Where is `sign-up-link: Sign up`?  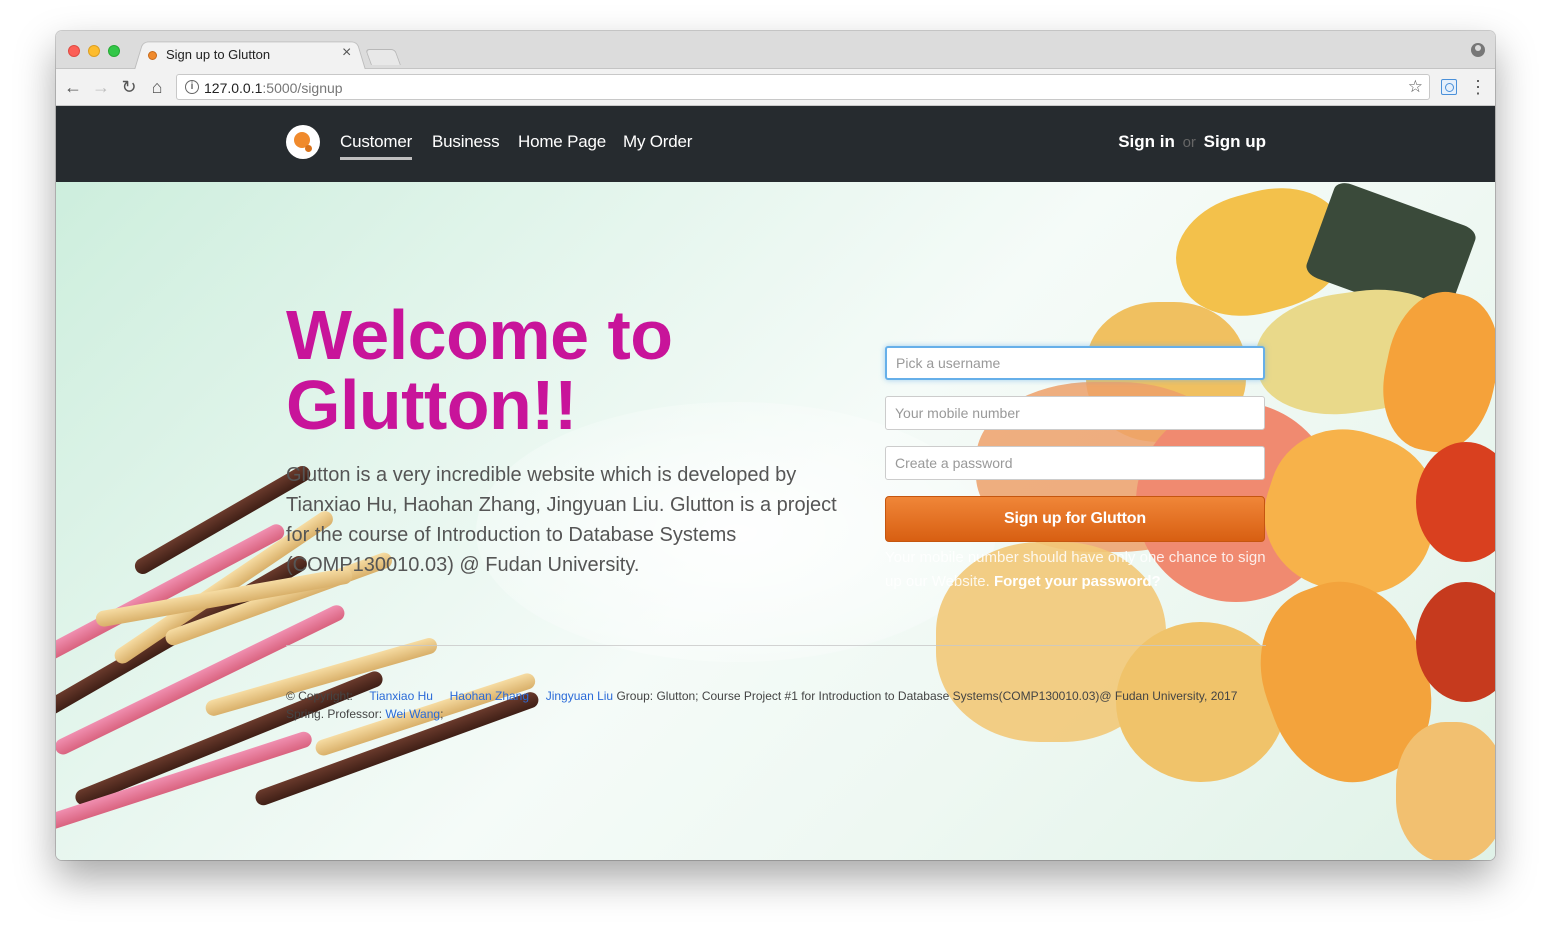 sign-up-link: Sign up is located at coordinates (1235, 141).